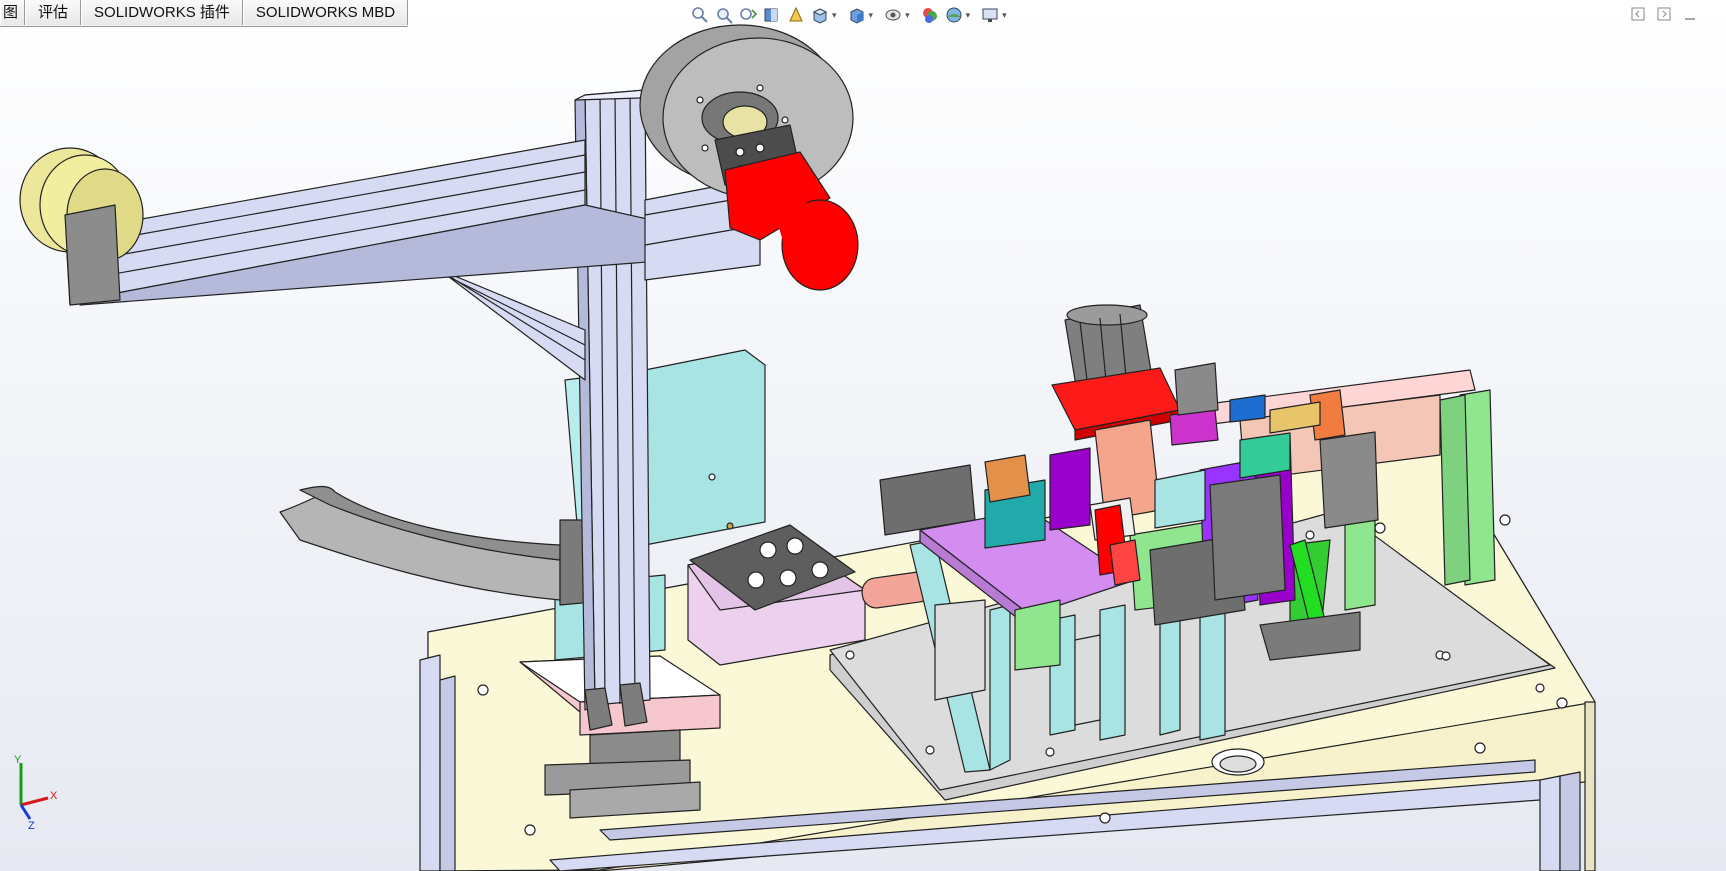  I want to click on tab-solidworks-mbd: SOLIDWORKS MBD, so click(325, 12).